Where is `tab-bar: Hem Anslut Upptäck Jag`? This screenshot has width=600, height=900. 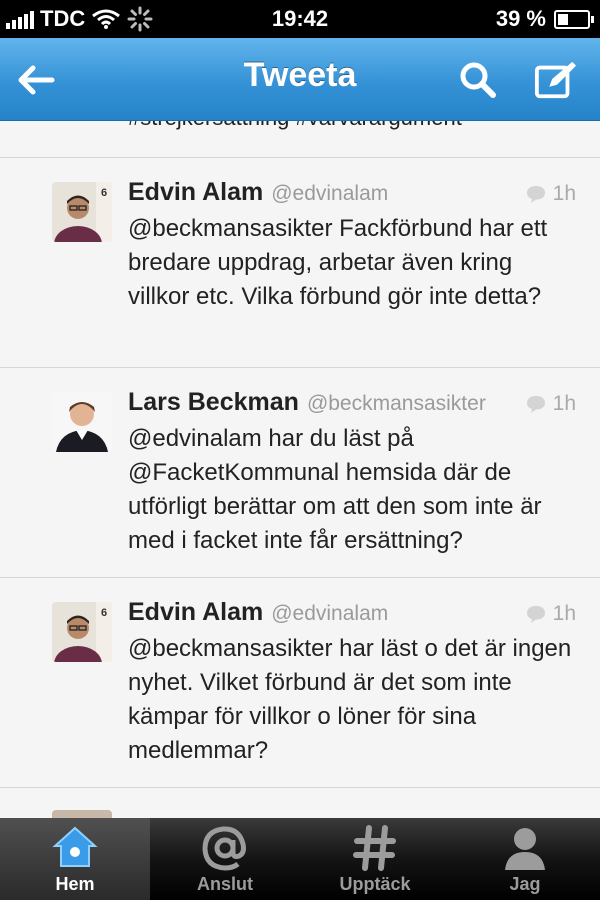
tab-bar: Hem Anslut Upptäck Jag is located at coordinates (300, 859).